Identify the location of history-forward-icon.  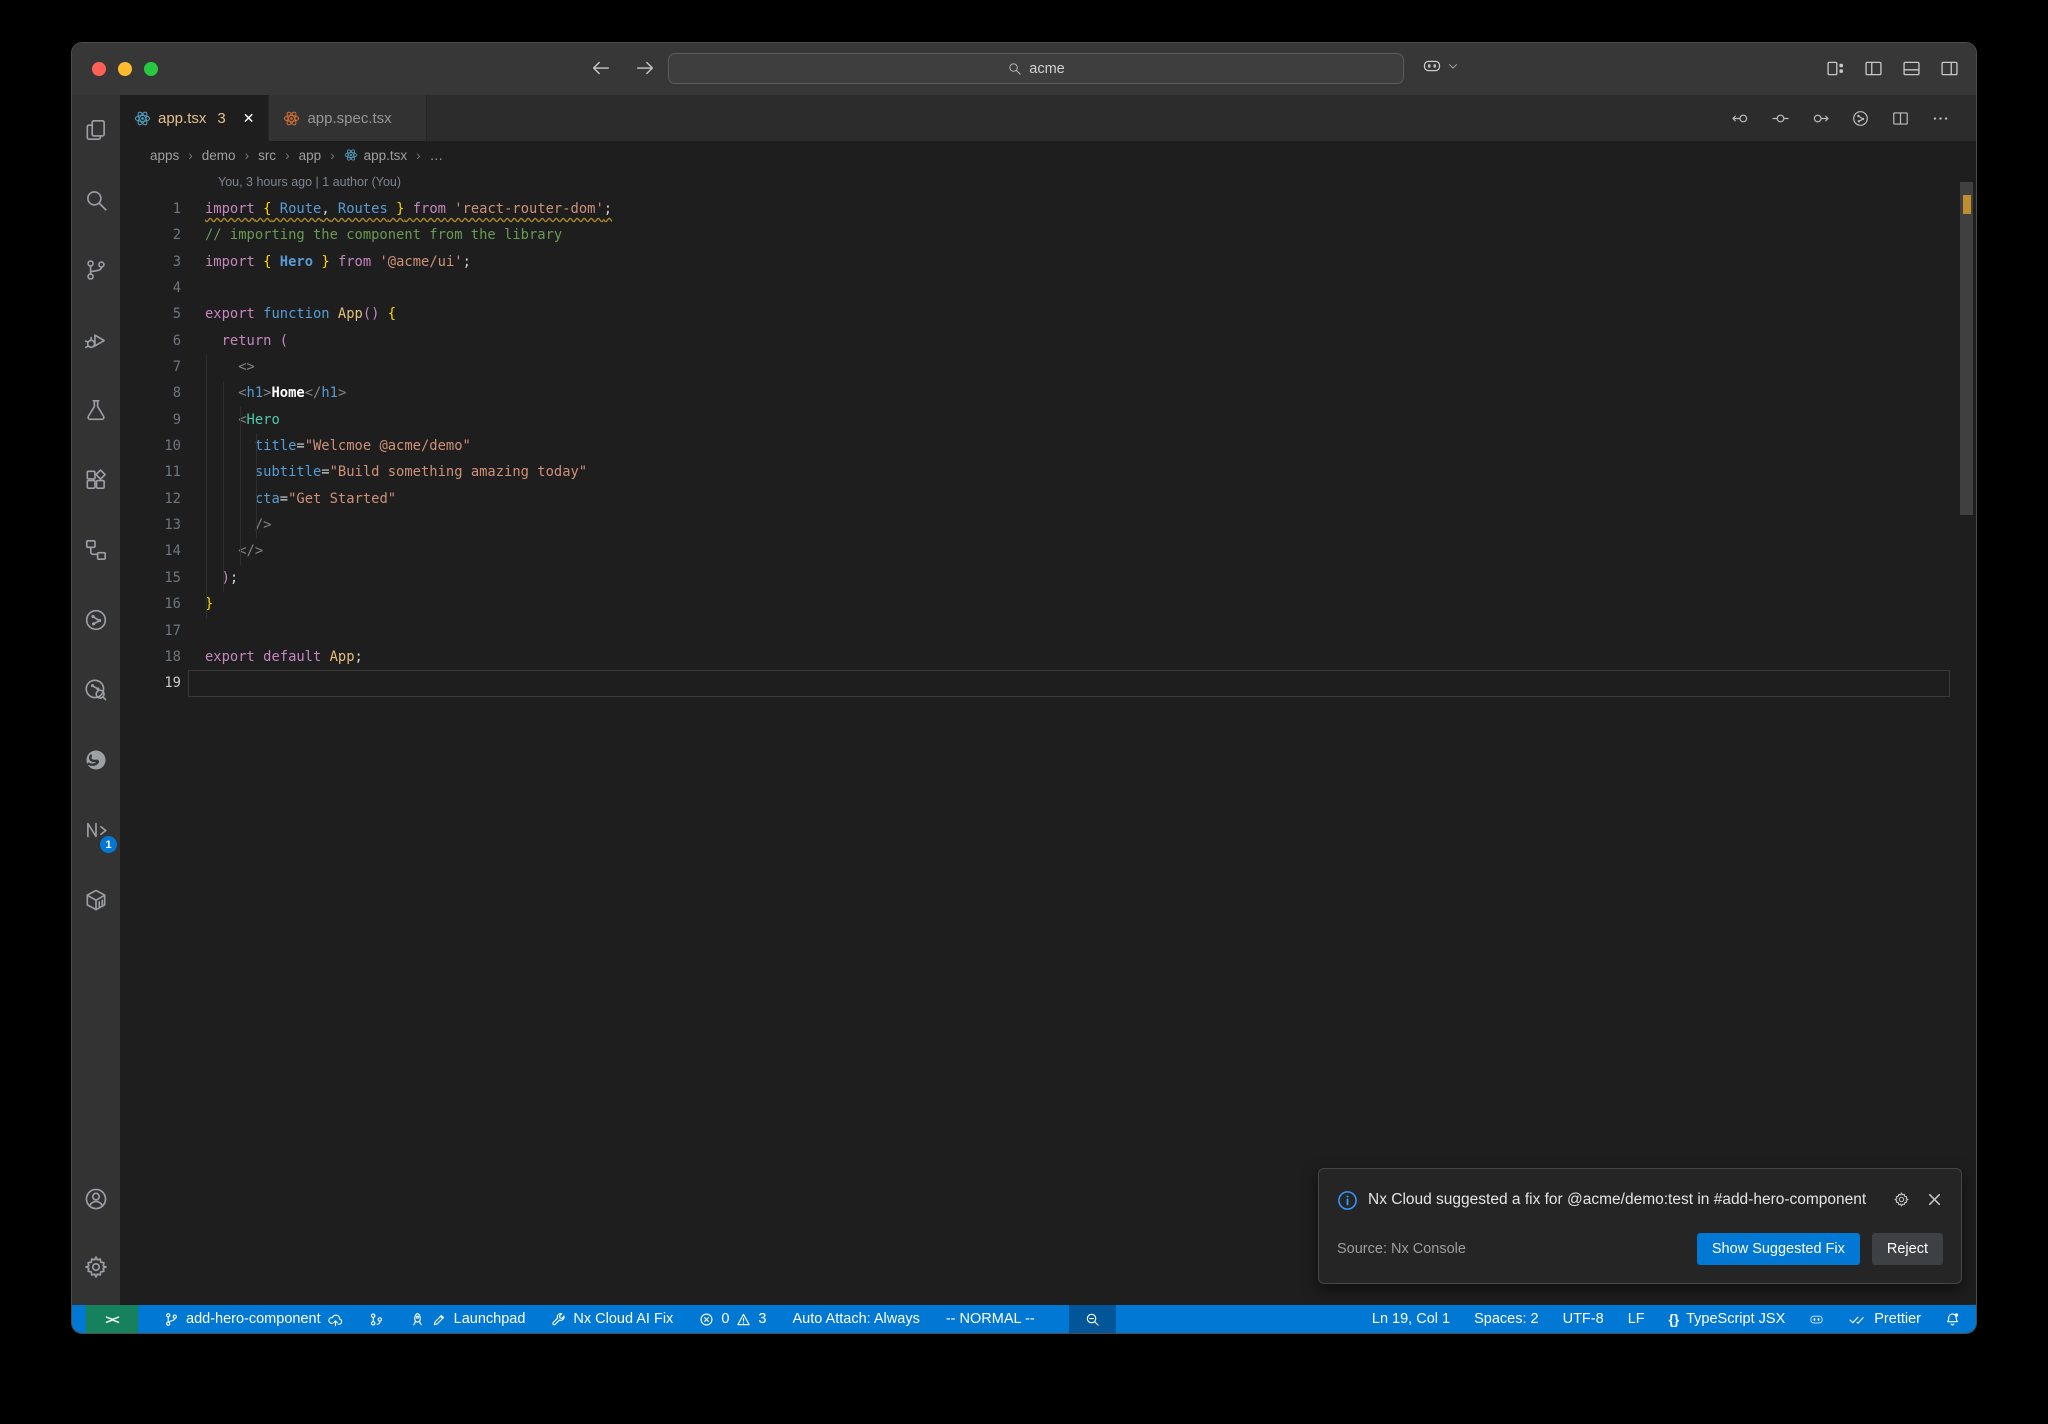
(645, 68).